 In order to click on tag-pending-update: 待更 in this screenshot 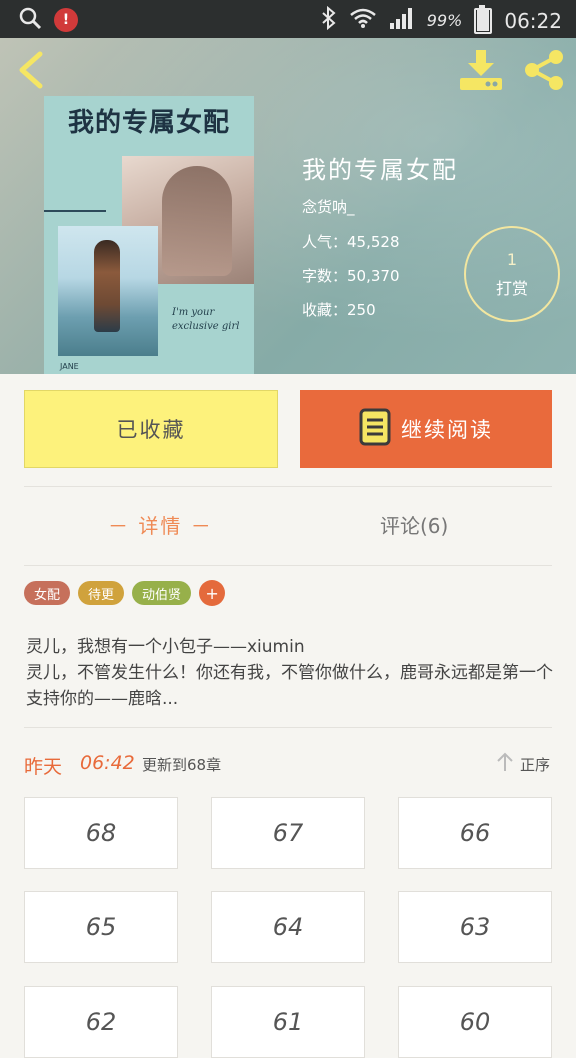, I will do `click(101, 593)`.